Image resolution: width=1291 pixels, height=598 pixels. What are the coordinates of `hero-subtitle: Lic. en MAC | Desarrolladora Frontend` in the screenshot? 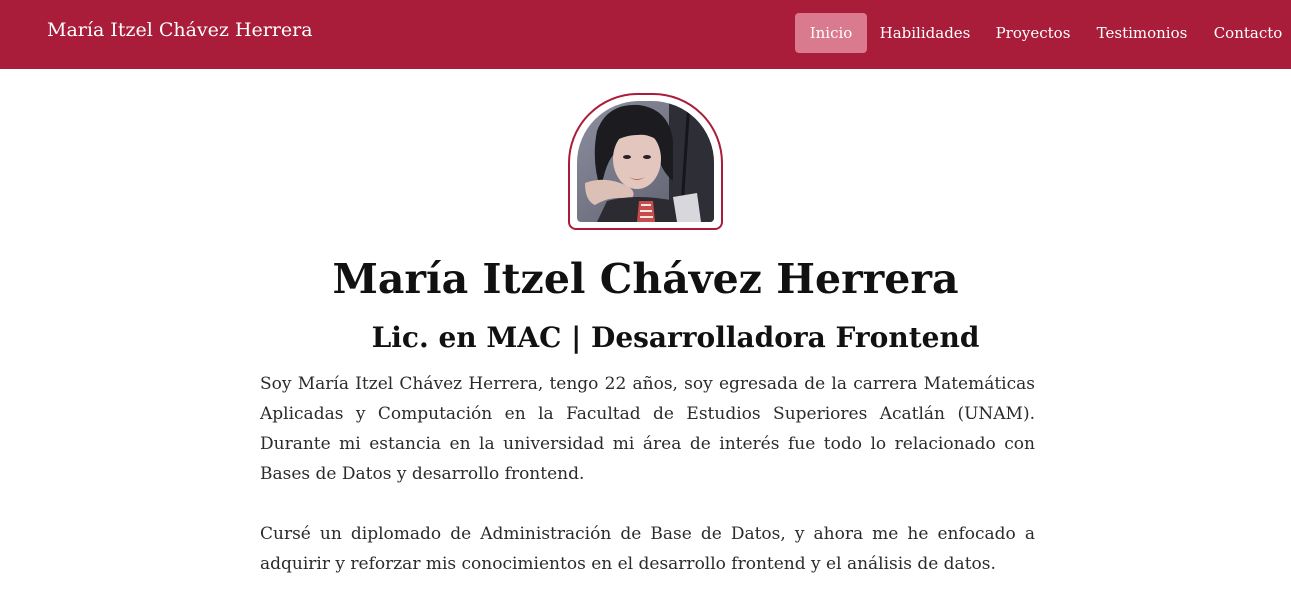 It's located at (675, 337).